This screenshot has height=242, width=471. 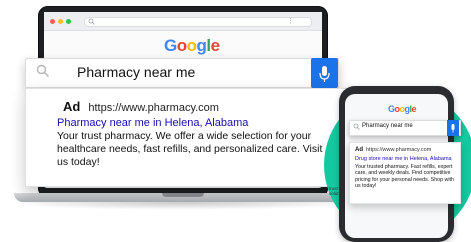 I want to click on search-query: Pharmacy near me, so click(x=136, y=72).